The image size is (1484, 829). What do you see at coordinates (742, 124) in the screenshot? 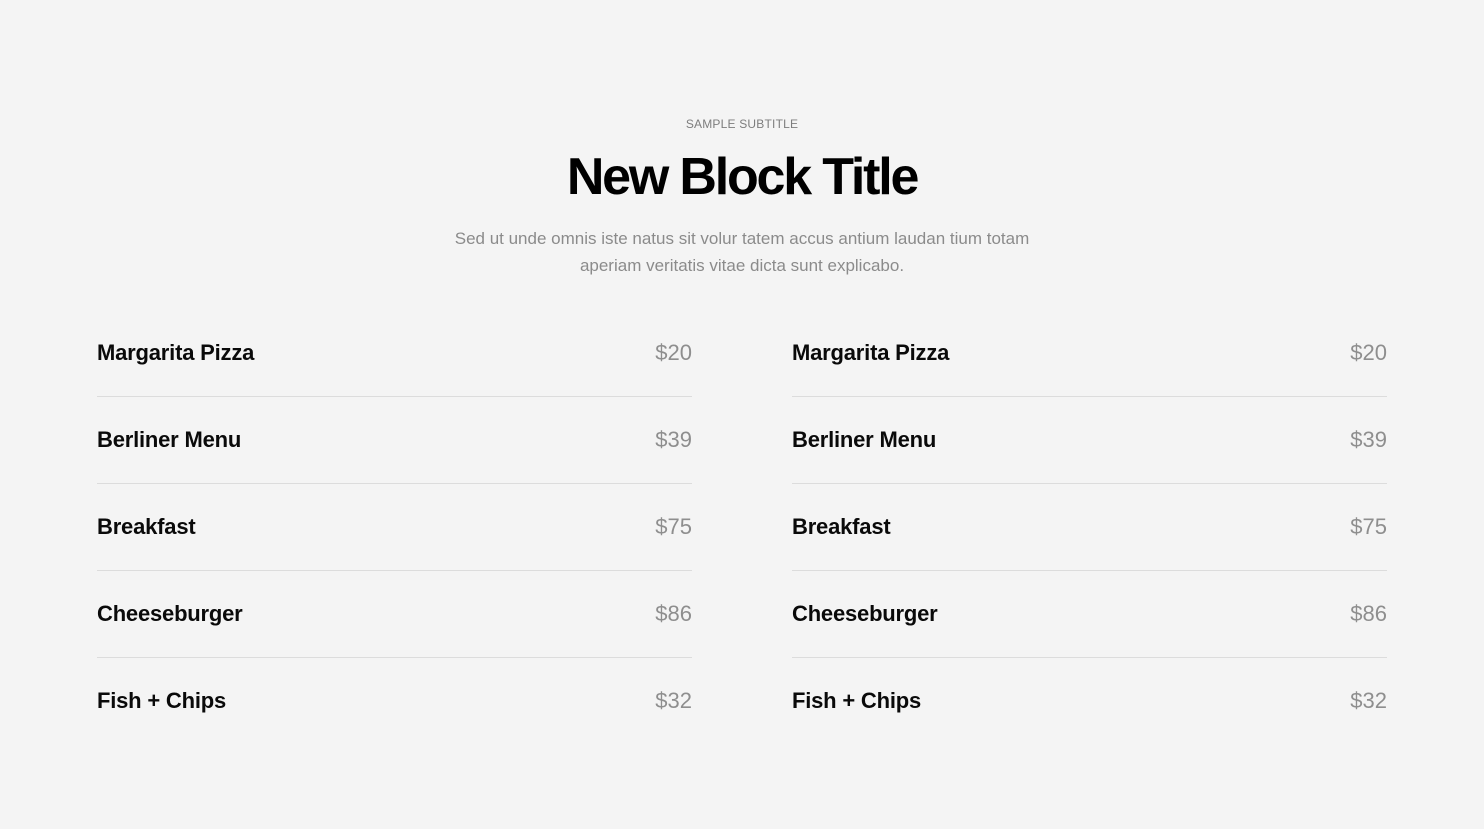
I see `section-subtitle: SAMPLE SUBTITLE` at bounding box center [742, 124].